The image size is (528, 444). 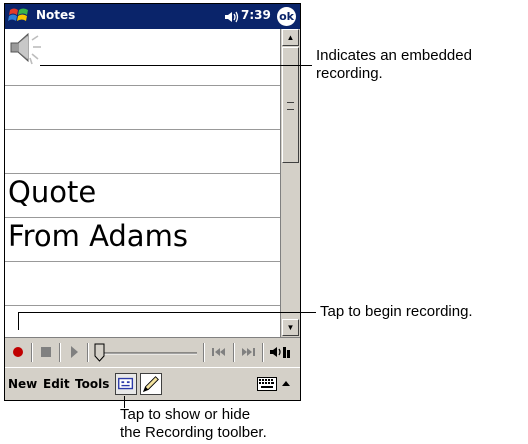 What do you see at coordinates (290, 106) in the screenshot?
I see `grip-icon` at bounding box center [290, 106].